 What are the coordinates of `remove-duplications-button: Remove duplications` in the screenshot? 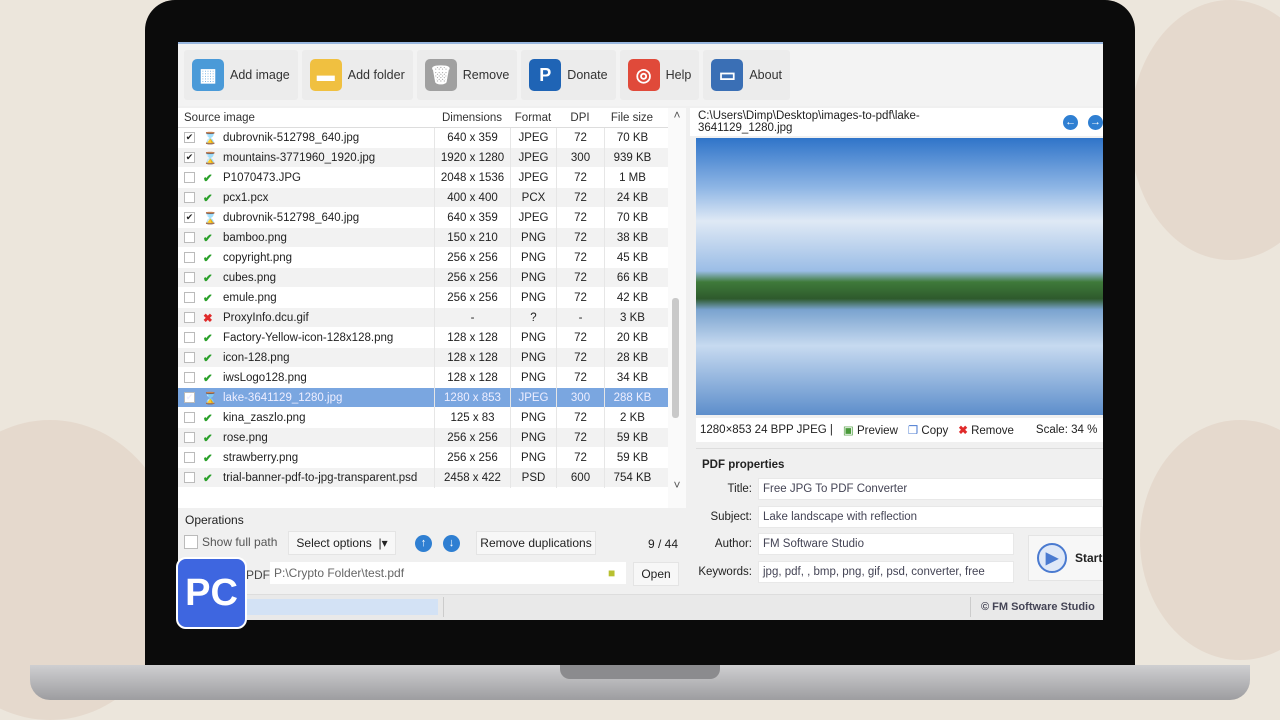 It's located at (536, 543).